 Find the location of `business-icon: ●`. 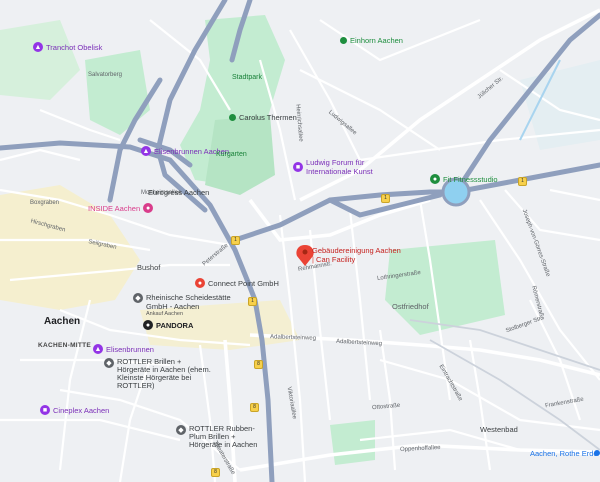

business-icon: ● is located at coordinates (200, 283).